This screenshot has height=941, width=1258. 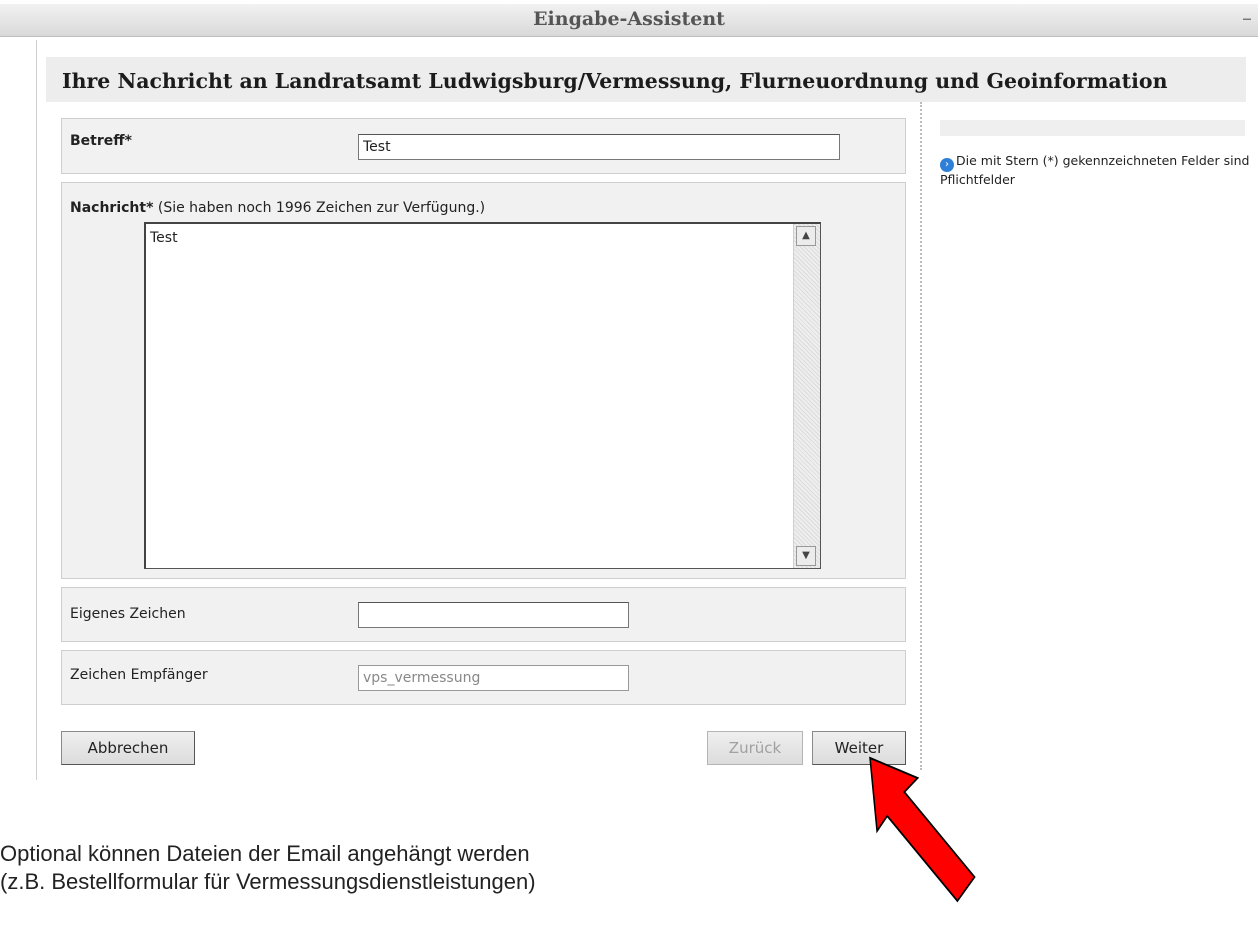 I want to click on scroll-down-icon: ▼, so click(x=806, y=556).